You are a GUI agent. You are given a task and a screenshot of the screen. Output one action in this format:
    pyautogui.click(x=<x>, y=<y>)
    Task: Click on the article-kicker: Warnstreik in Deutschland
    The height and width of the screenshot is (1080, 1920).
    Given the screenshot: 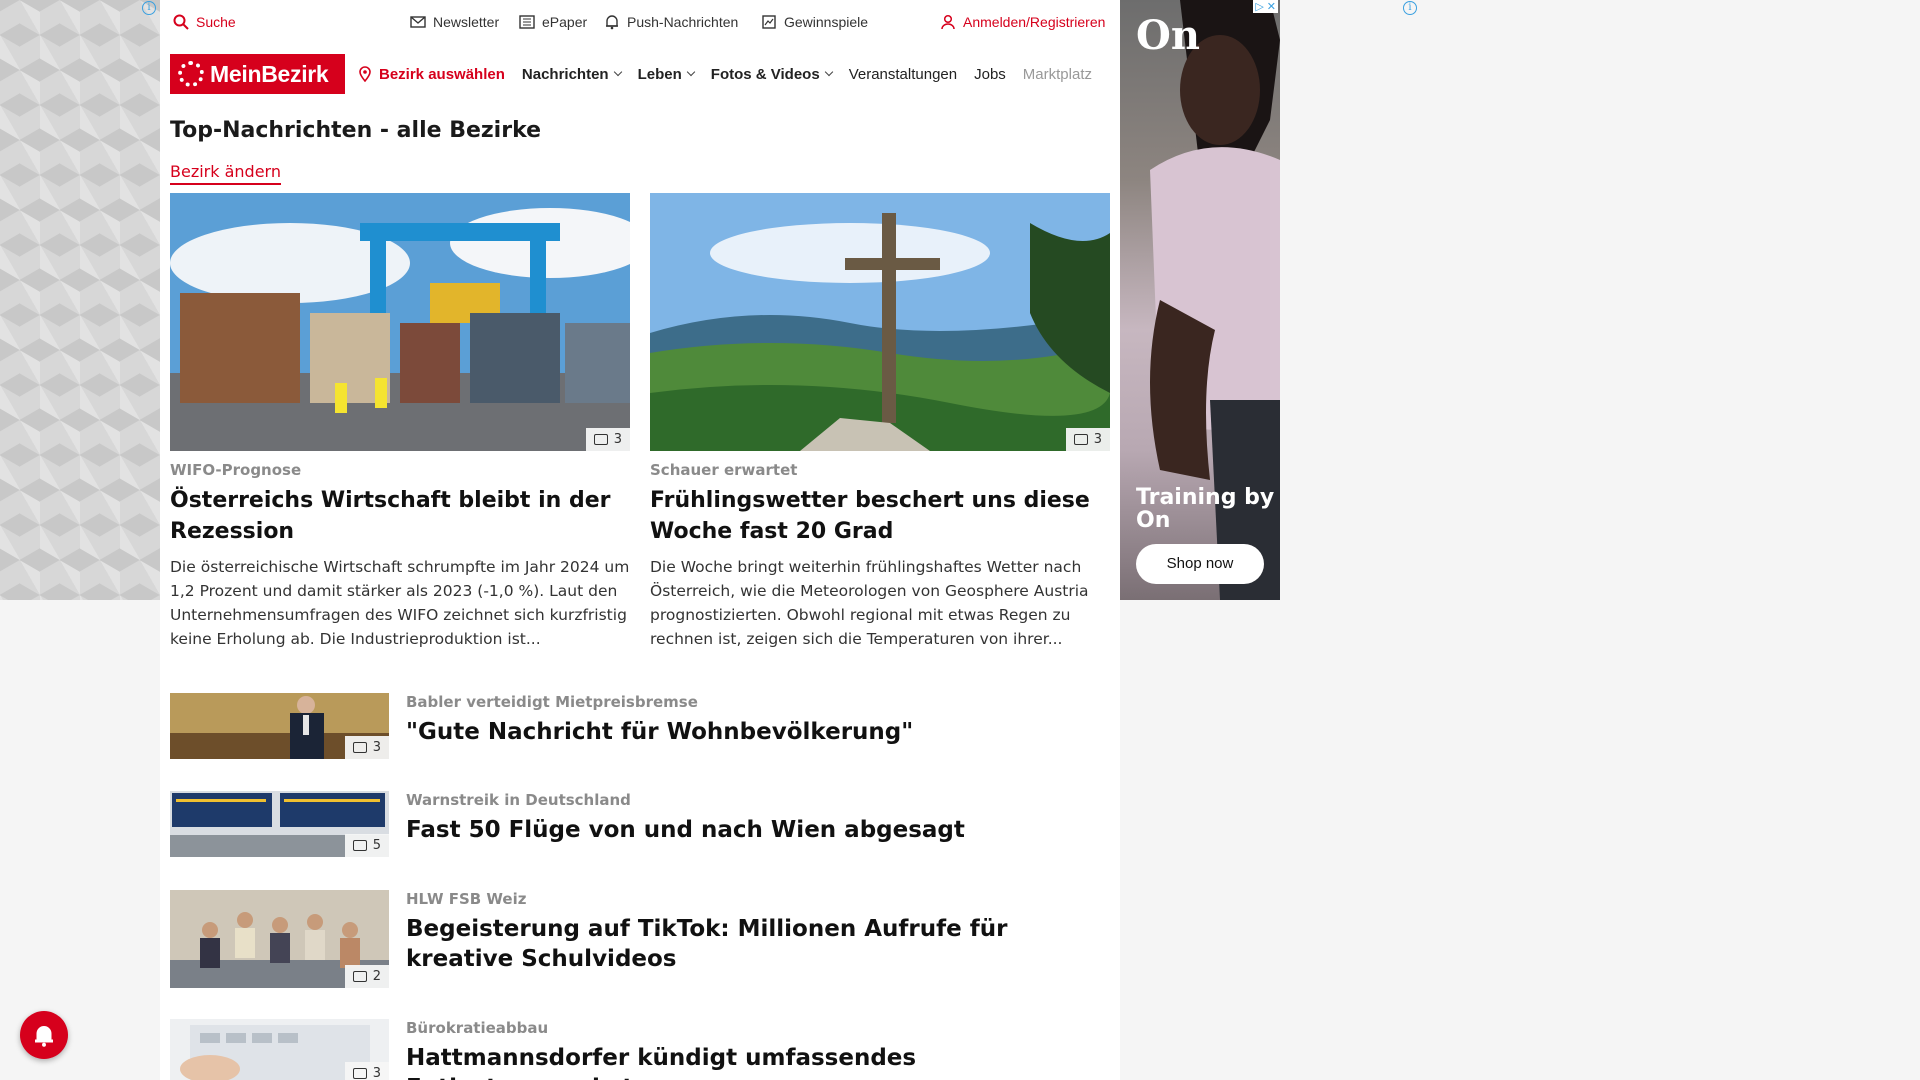 What is the action you would take?
    pyautogui.click(x=518, y=800)
    